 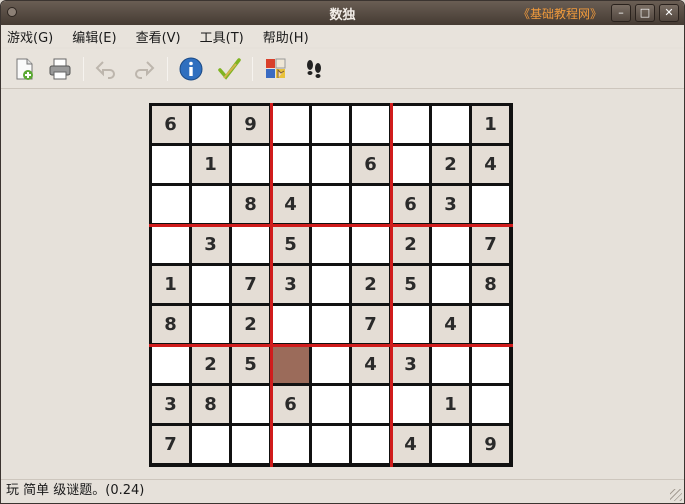 I want to click on info-icon, so click(x=191, y=69).